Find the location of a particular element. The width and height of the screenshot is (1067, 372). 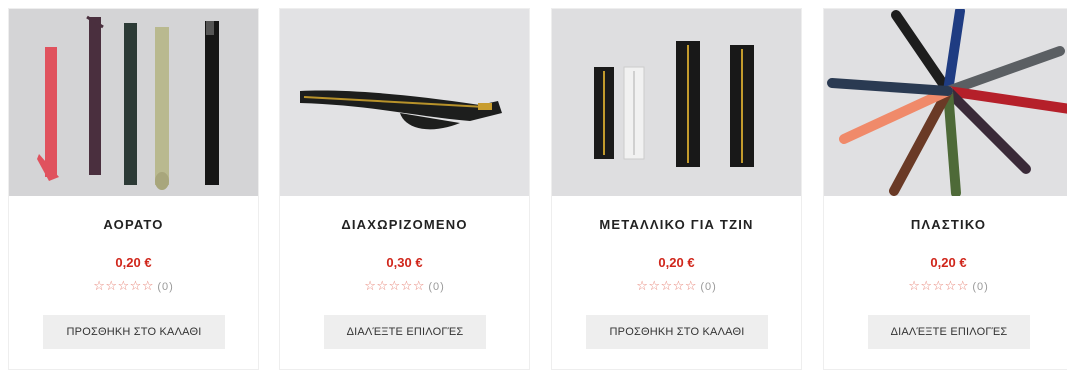

product-title: ΔΙΑΧΩΡΙΖΟΜΕΝΟ is located at coordinates (404, 224).